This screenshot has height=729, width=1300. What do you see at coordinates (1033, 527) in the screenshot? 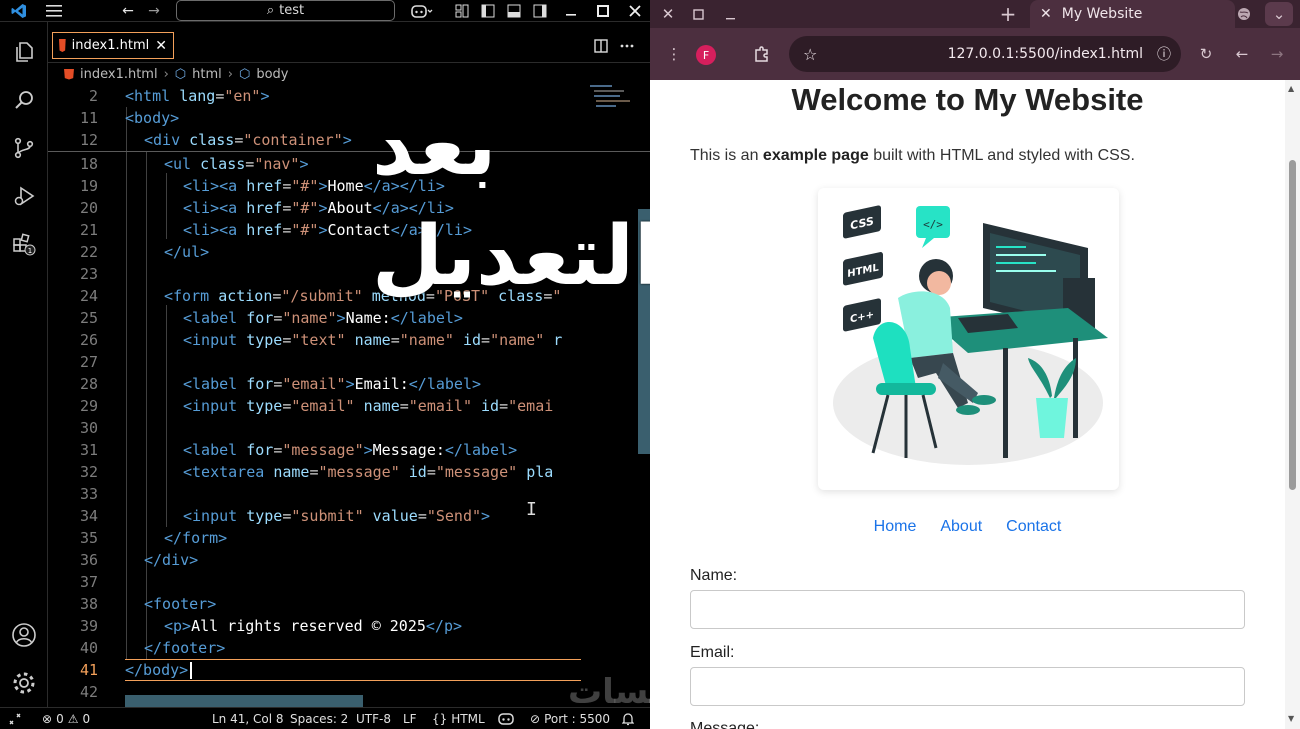
I see `nav-link-contact: Contact` at bounding box center [1033, 527].